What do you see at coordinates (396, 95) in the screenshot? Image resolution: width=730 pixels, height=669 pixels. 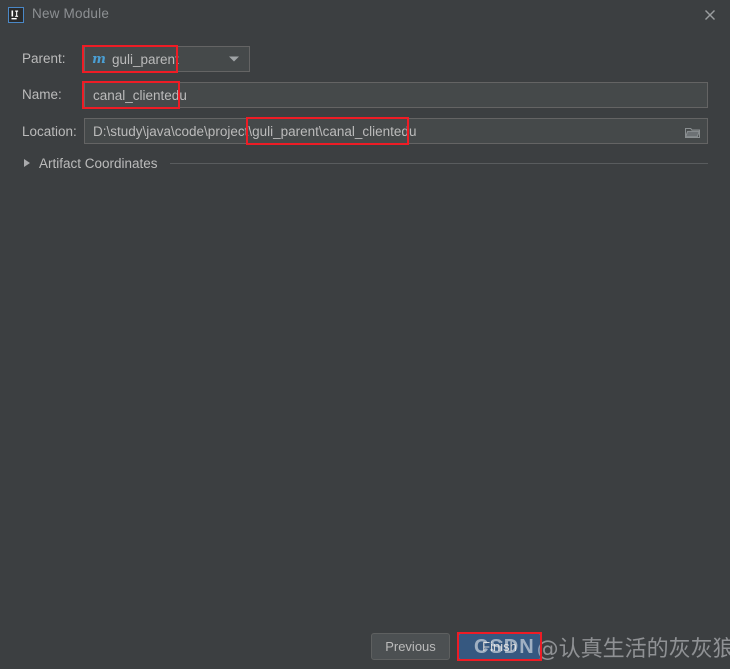 I see `name-input: canal_clientedu` at bounding box center [396, 95].